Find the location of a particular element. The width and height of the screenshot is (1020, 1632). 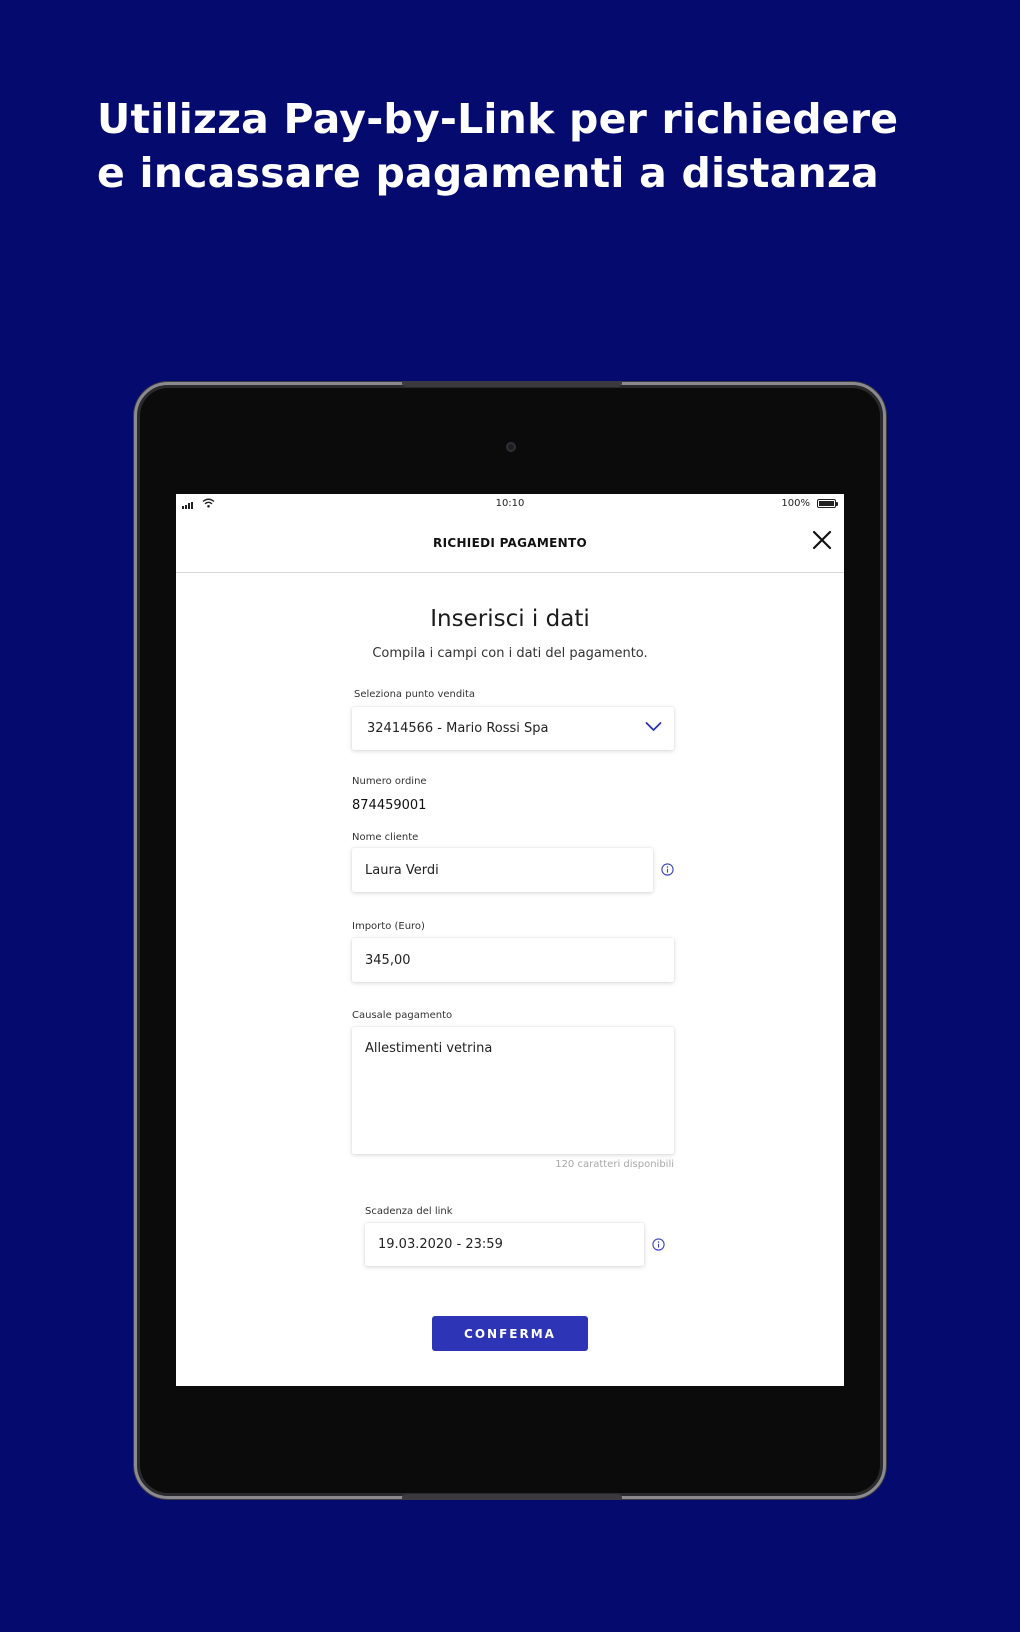

store-select: 32414566 - Mario Rossi Spa is located at coordinates (513, 728).